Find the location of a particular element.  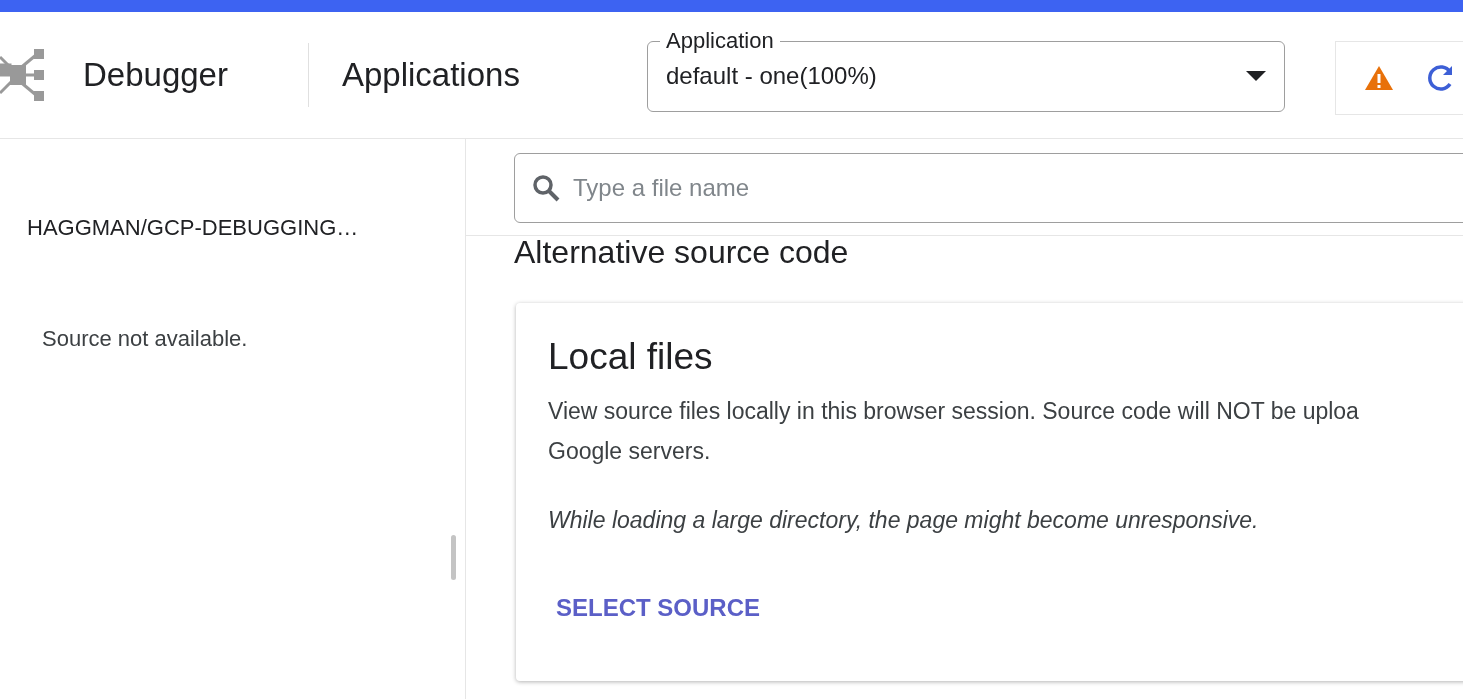

product-name: Debugger is located at coordinates (155, 75).